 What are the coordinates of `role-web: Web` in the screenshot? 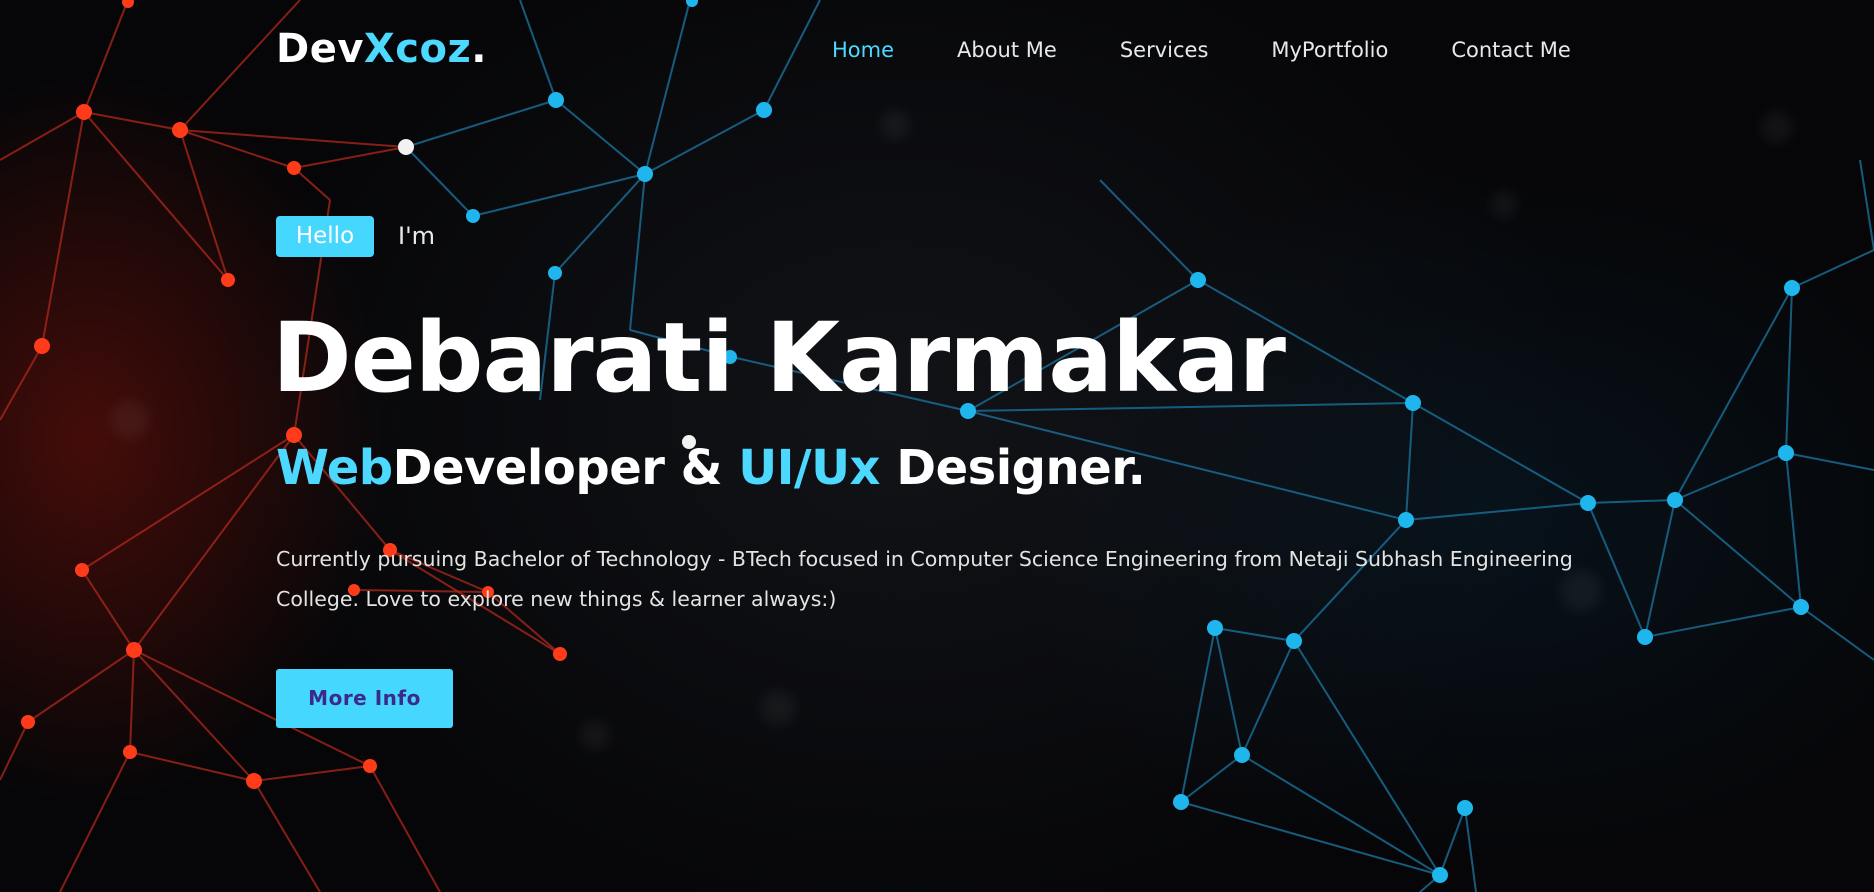 It's located at (334, 468).